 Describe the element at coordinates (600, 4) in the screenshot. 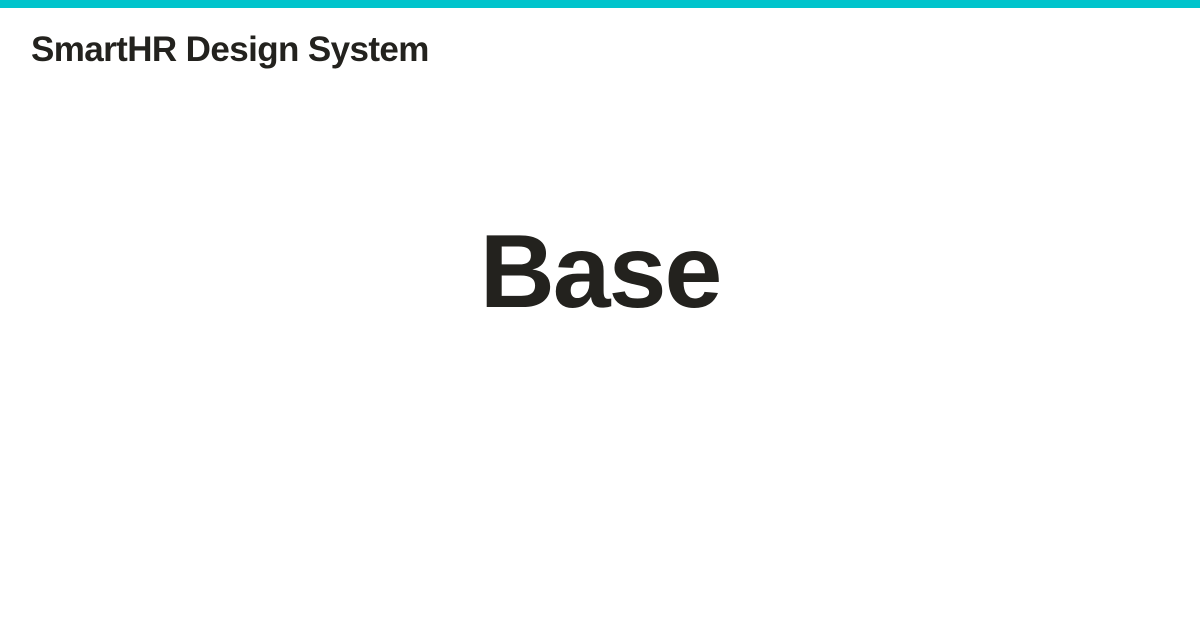

I see `accent-bar` at that location.